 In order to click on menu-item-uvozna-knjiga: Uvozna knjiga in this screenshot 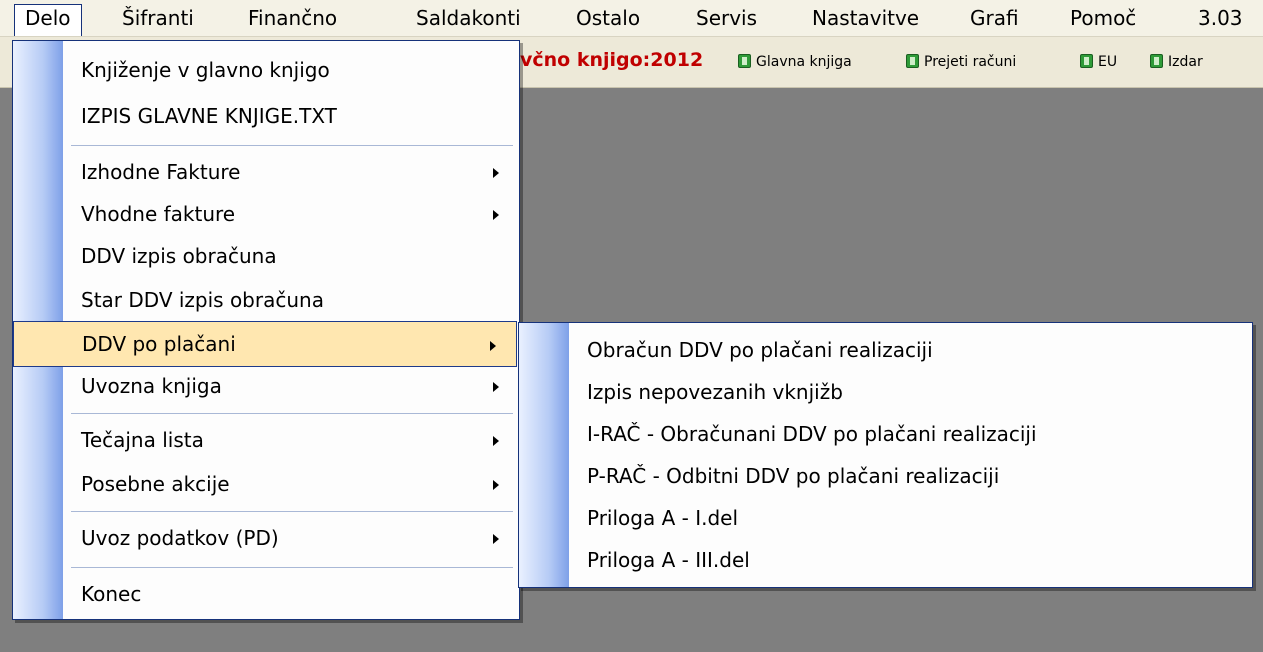, I will do `click(266, 386)`.